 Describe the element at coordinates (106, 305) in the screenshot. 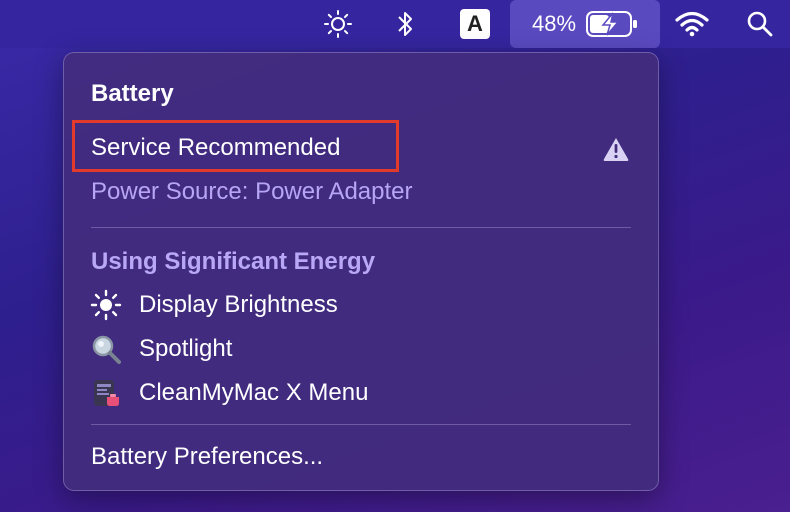

I see `sun-icon` at that location.